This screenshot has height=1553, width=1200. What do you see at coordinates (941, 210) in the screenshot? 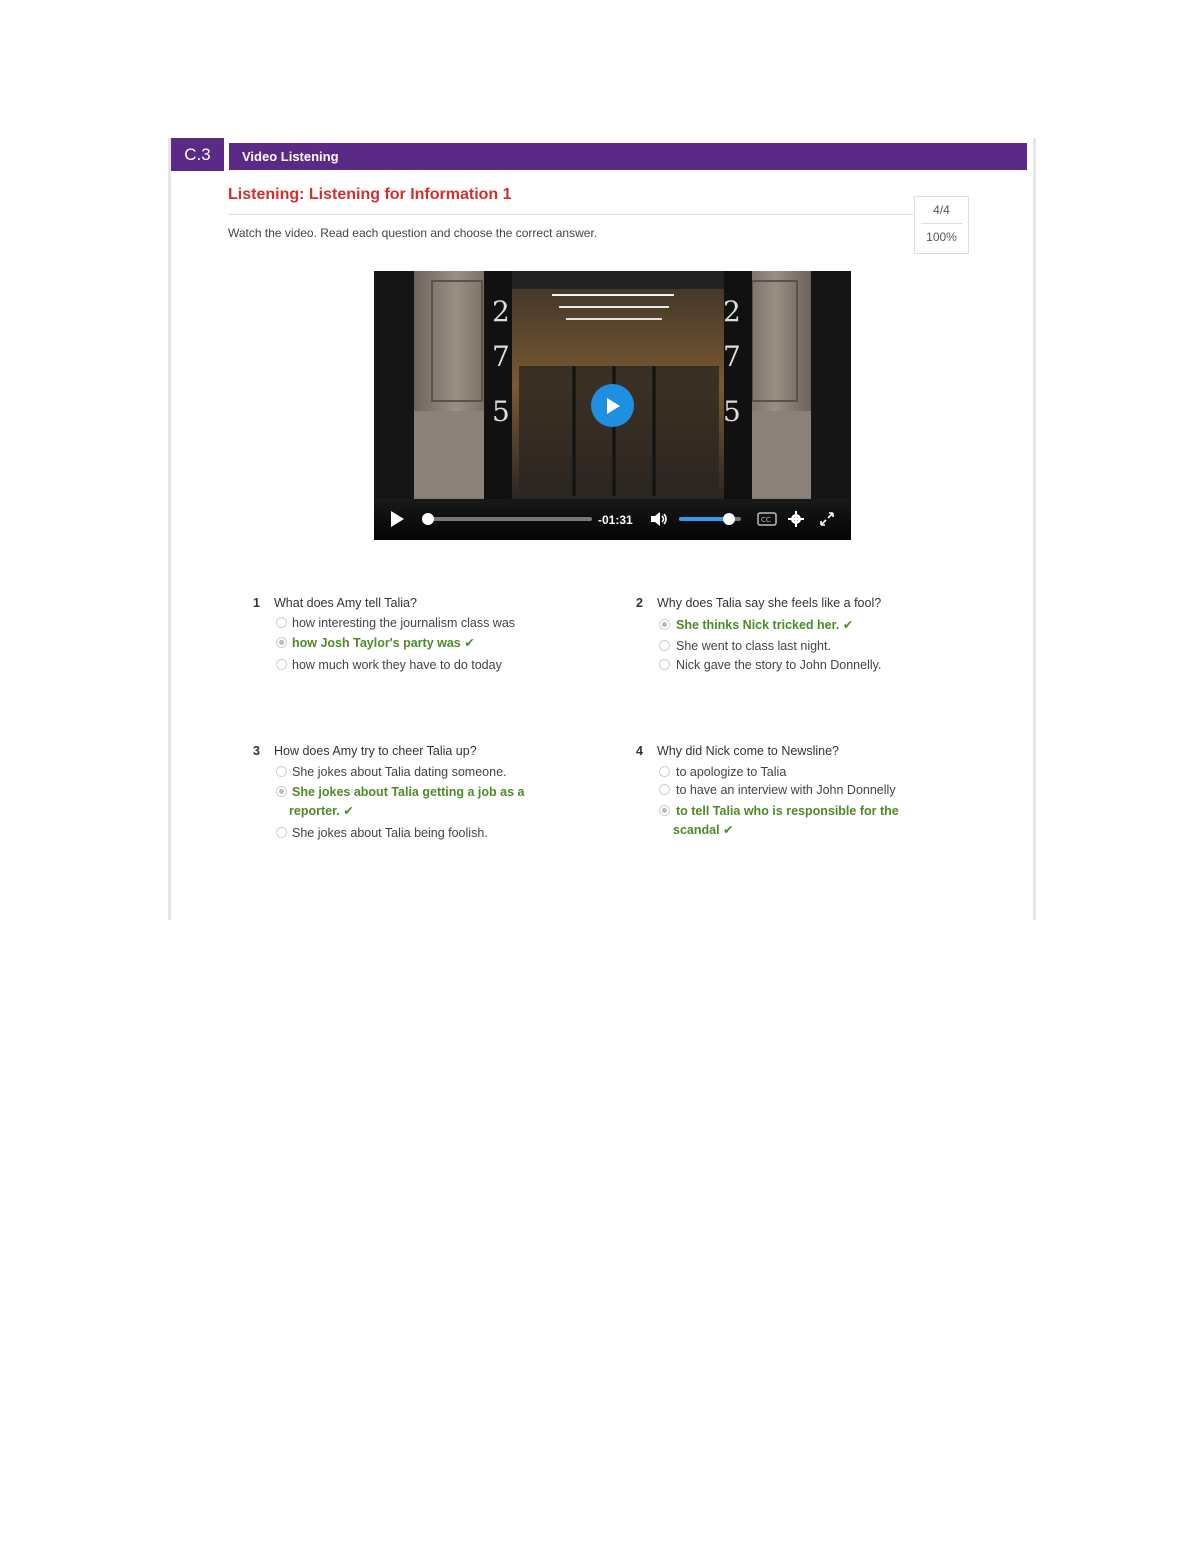
I see `score-fraction: 4/4` at bounding box center [941, 210].